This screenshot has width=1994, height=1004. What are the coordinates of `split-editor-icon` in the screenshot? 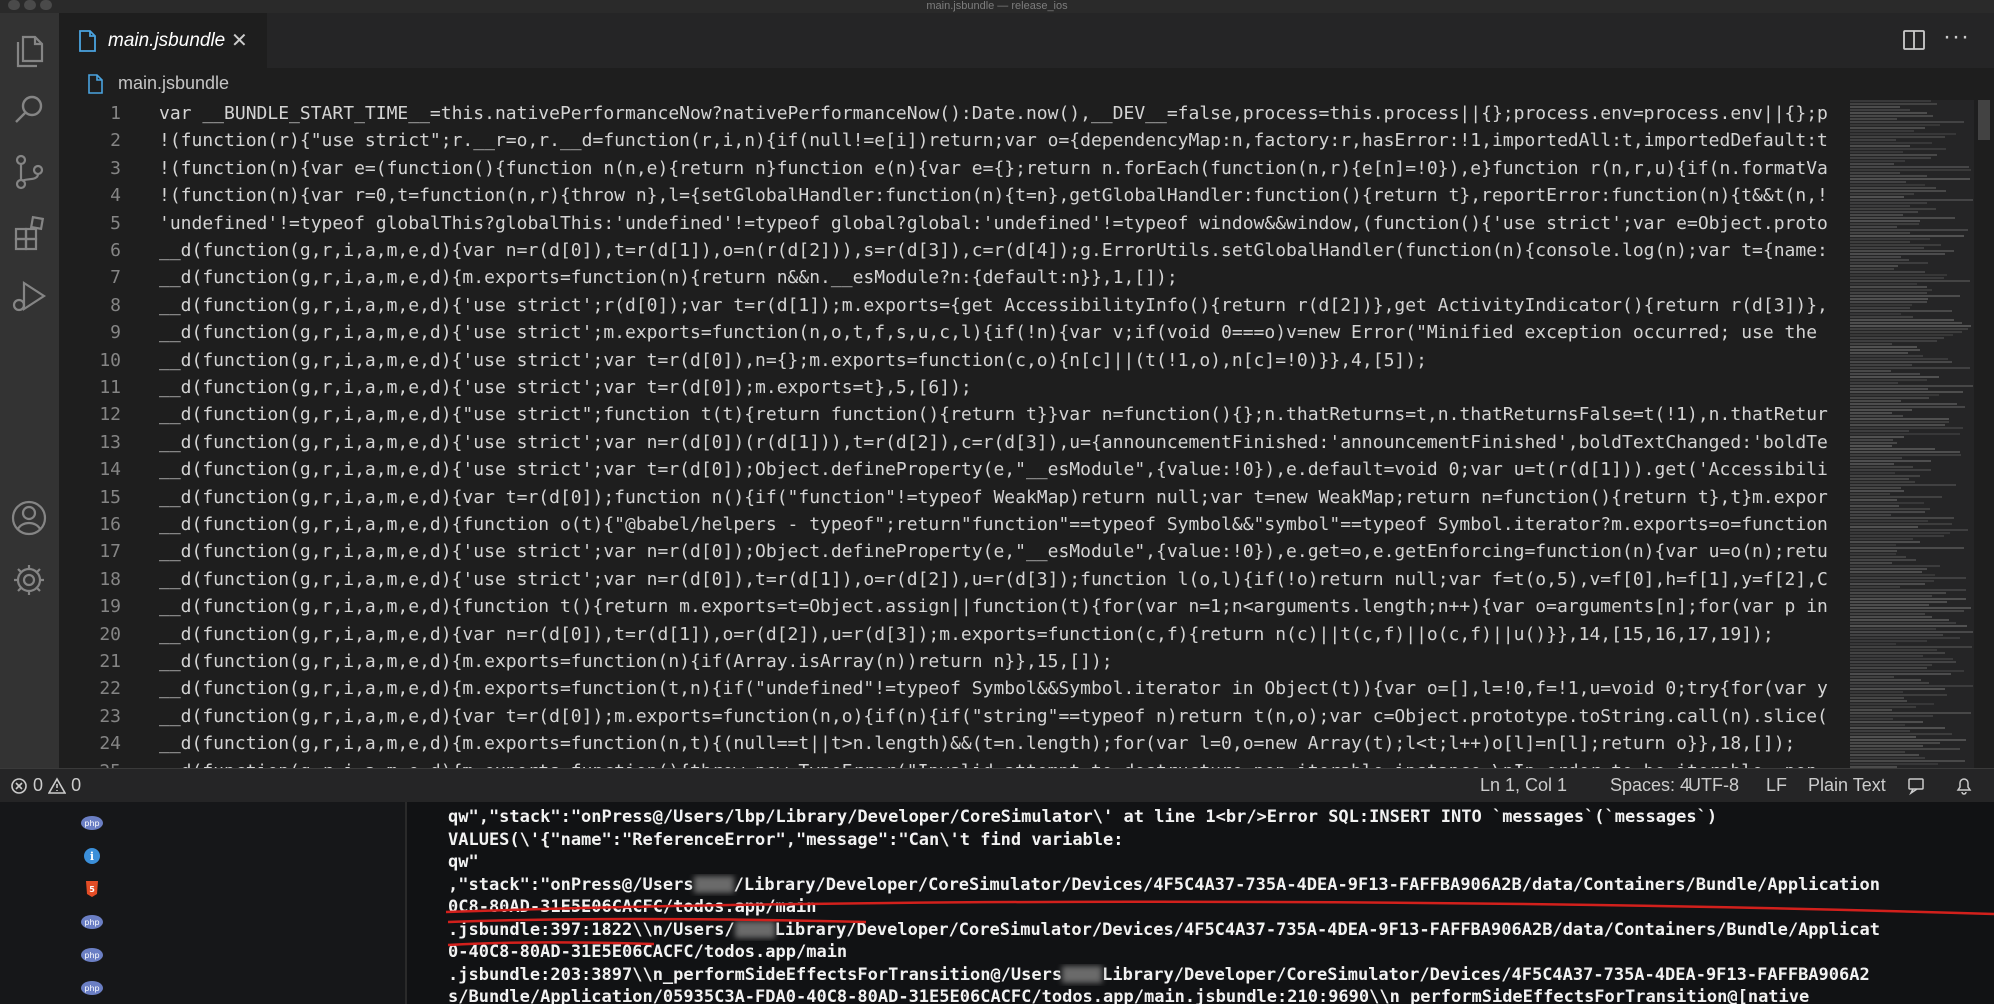 It's located at (1914, 40).